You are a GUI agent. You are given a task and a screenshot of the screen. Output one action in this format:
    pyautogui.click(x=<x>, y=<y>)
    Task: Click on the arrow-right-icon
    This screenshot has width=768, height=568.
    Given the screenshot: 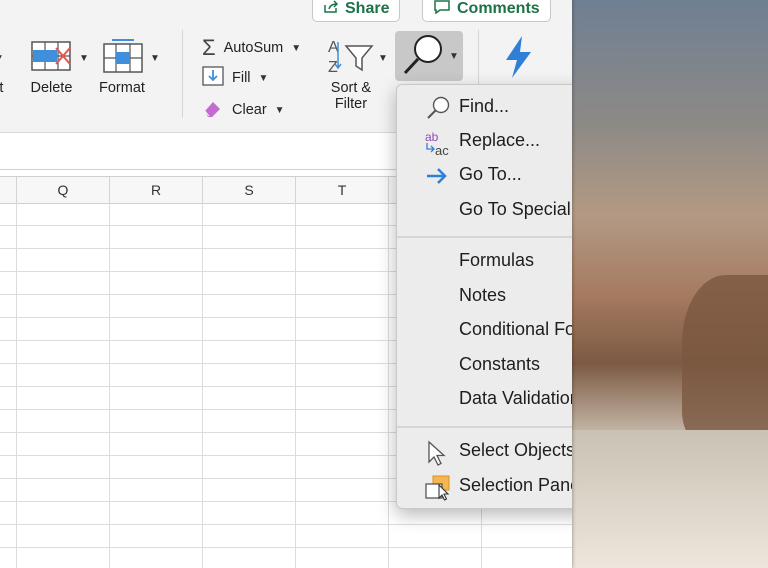 What is the action you would take?
    pyautogui.click(x=438, y=176)
    